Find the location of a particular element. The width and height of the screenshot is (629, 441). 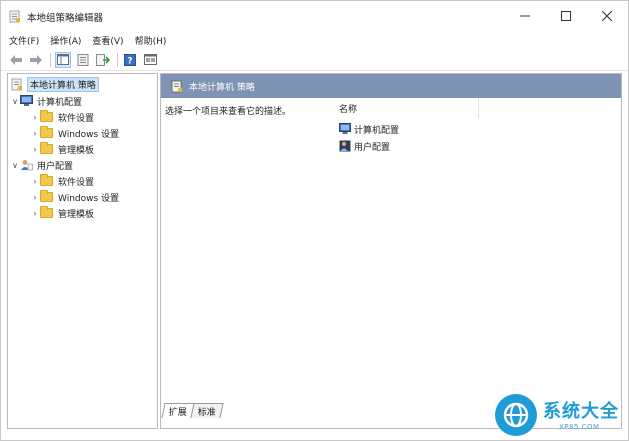

tree-label: 用户配置 is located at coordinates (55, 166).